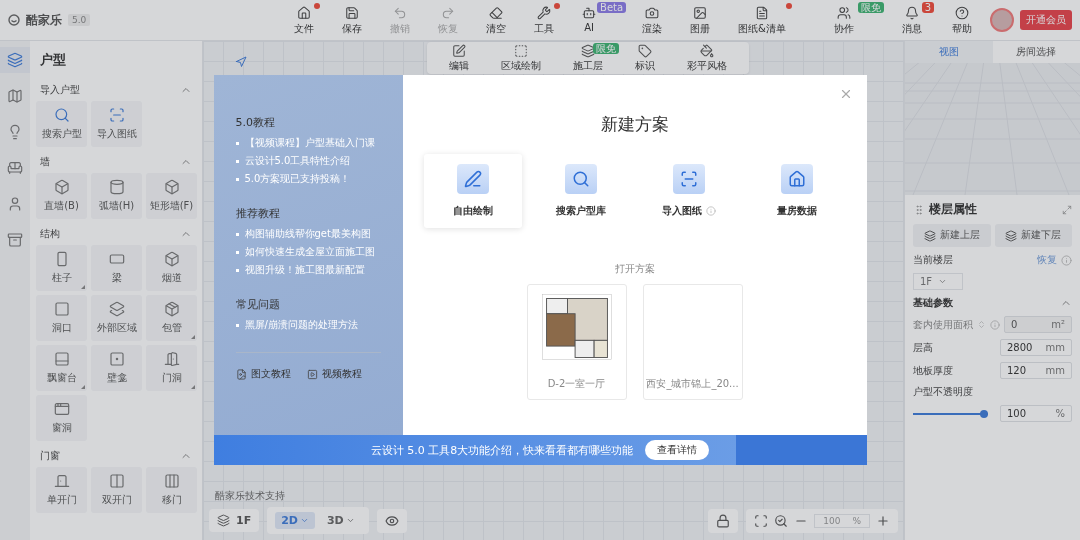 This screenshot has height=540, width=1080. I want to click on create-option: 自由绘制, so click(472, 191).